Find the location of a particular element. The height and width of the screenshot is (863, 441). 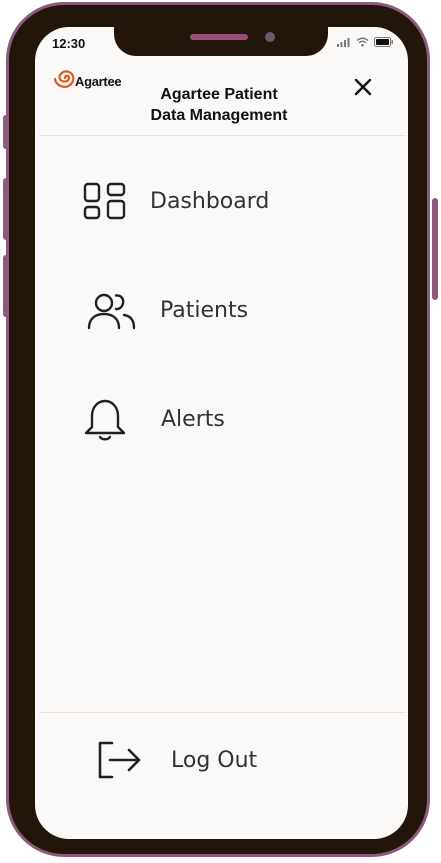

side-button-power is located at coordinates (435, 249).